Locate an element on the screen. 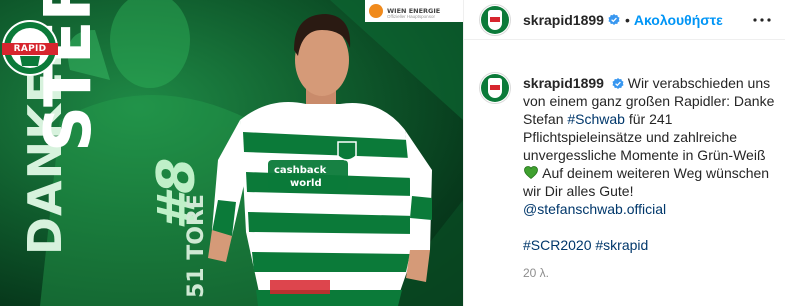  hashtag-link: #SCR2020 is located at coordinates (557, 245).